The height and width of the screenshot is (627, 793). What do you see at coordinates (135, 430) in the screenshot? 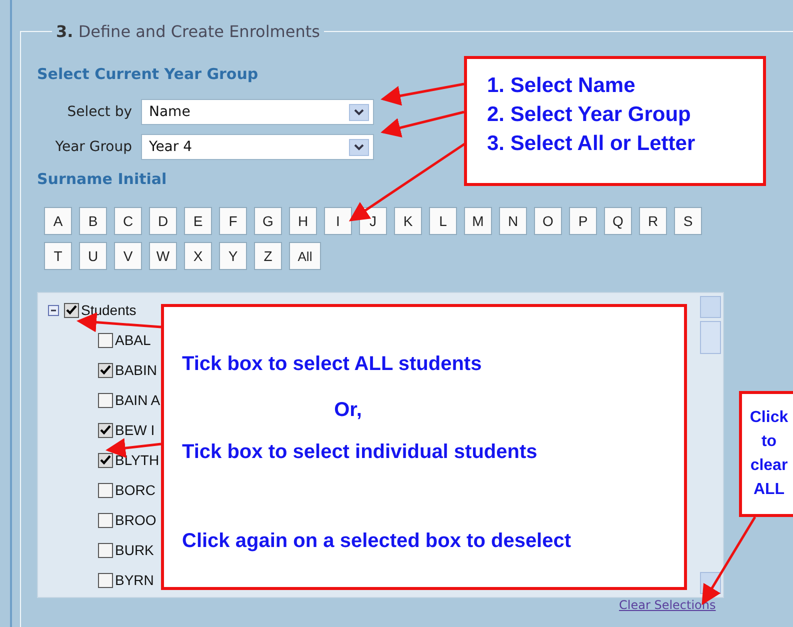
I see `student-name: BEW I` at bounding box center [135, 430].